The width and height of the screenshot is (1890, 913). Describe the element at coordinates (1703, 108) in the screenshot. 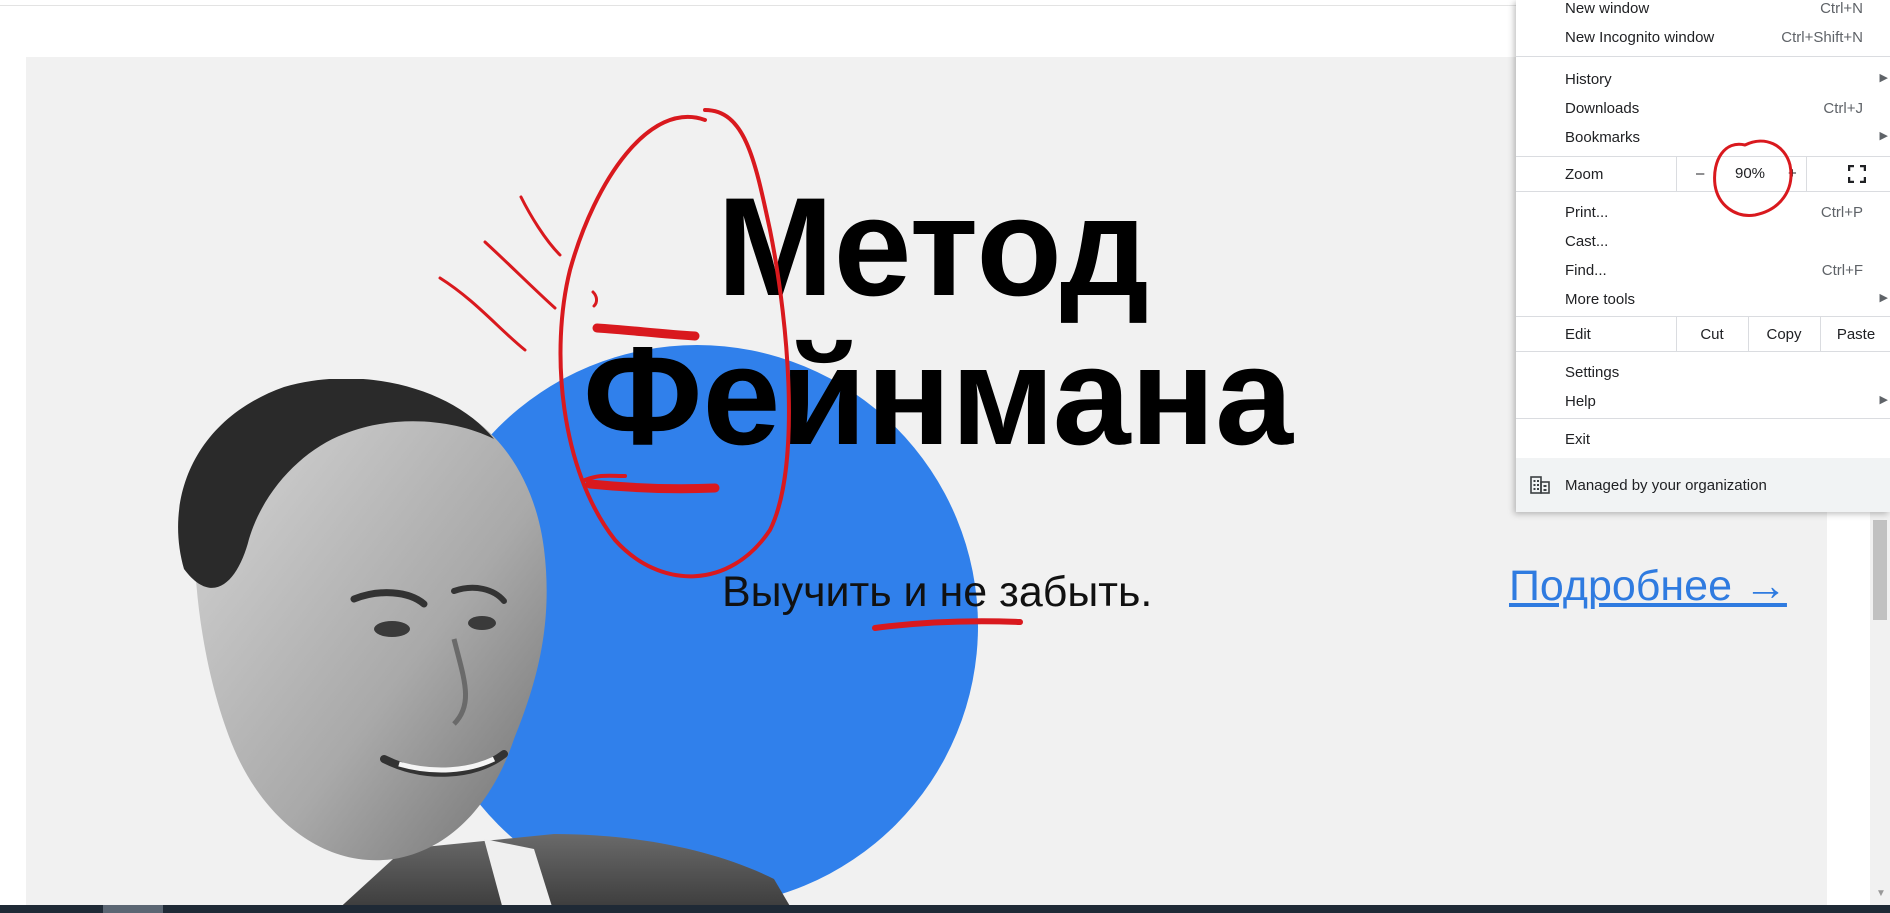

I see `menu-item-downloads: Downloads Ctrl+J` at that location.